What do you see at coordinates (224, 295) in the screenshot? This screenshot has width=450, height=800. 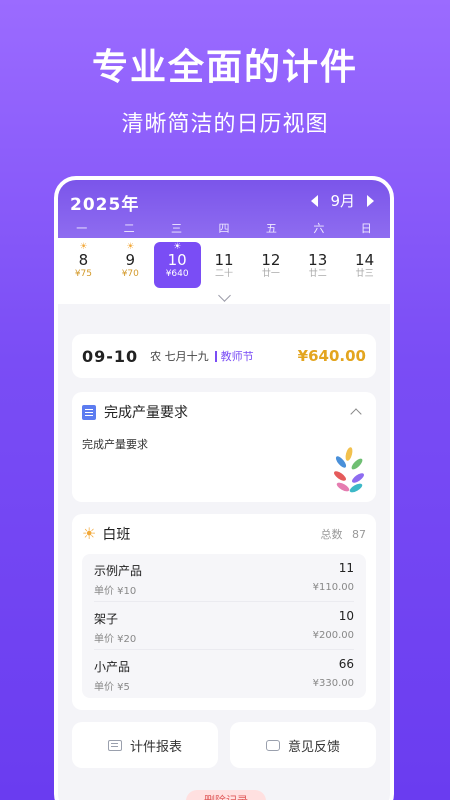 I see `chevron-down-icon` at bounding box center [224, 295].